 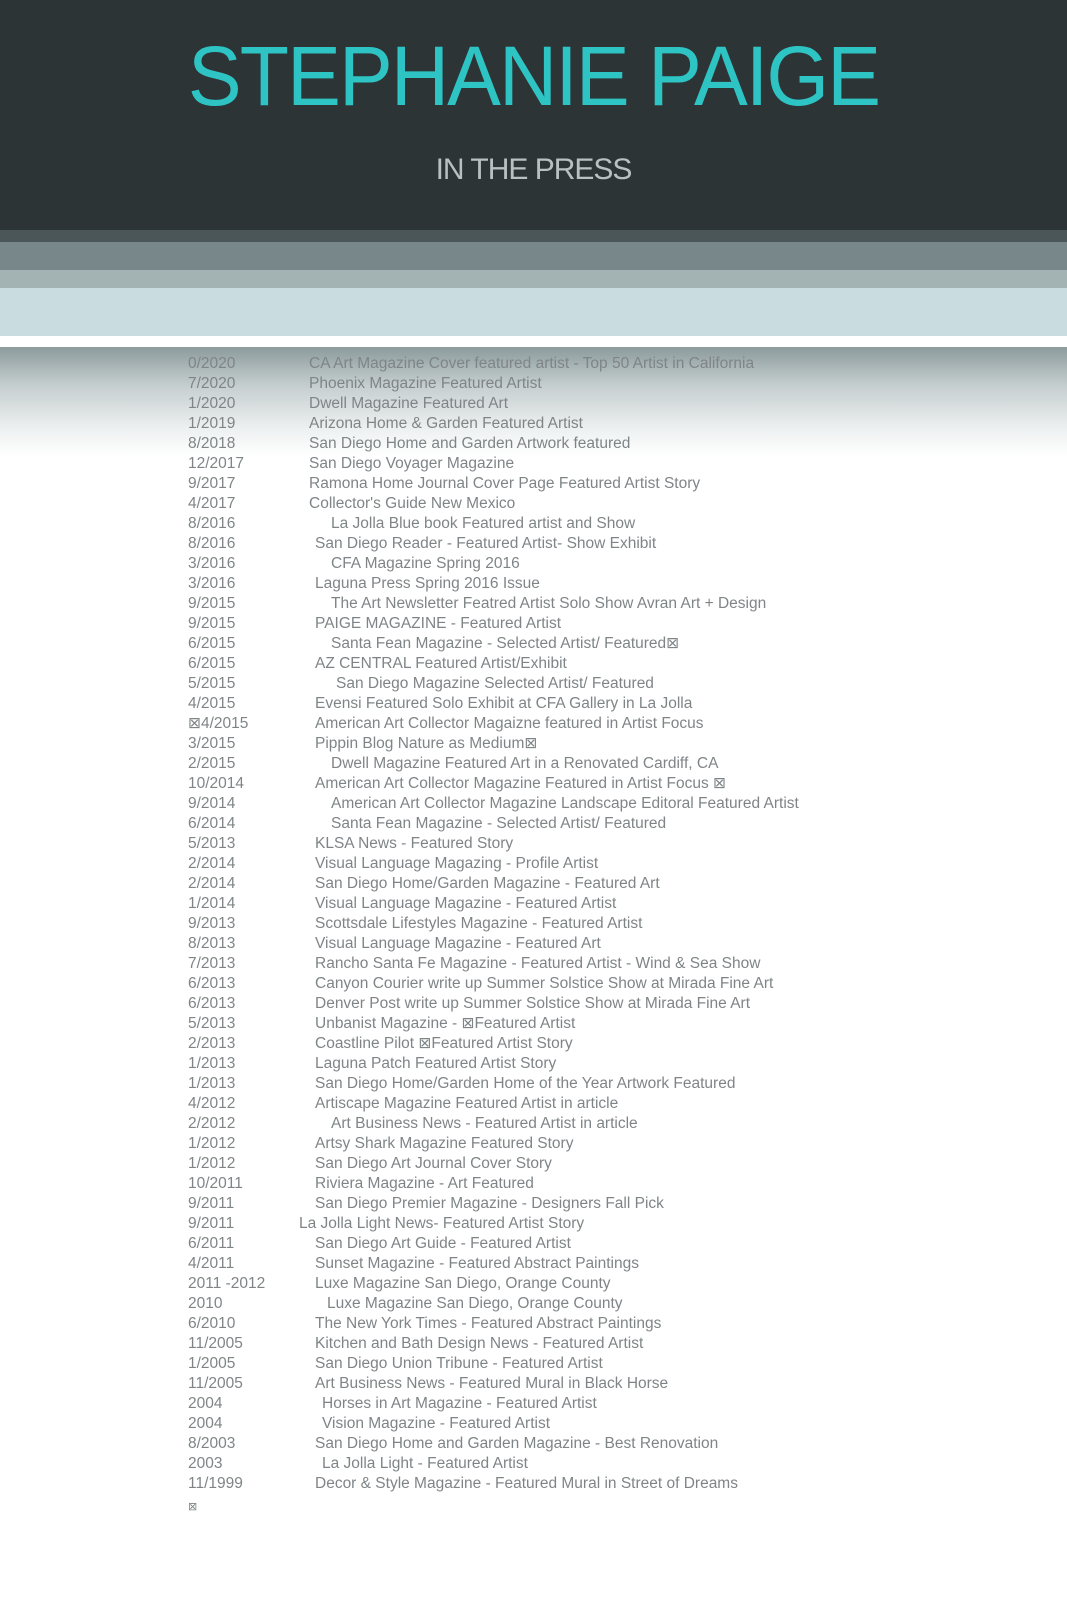 What do you see at coordinates (533, 624) in the screenshot?
I see `press-item: 9/2015 PAIGE MAGAZINE - Featured Artist` at bounding box center [533, 624].